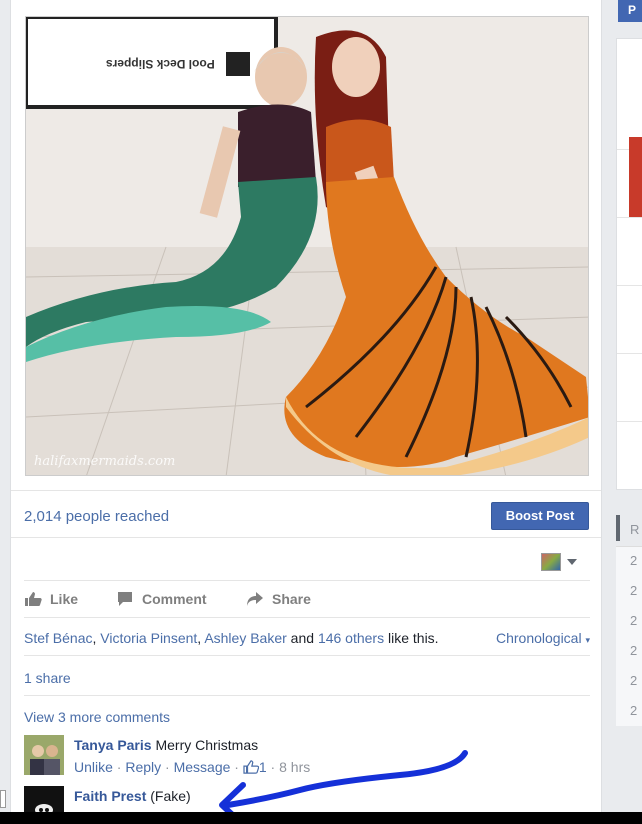 The image size is (642, 824). Describe the element at coordinates (97, 717) in the screenshot. I see `view-more-comments-link: View 3 more comments` at that location.